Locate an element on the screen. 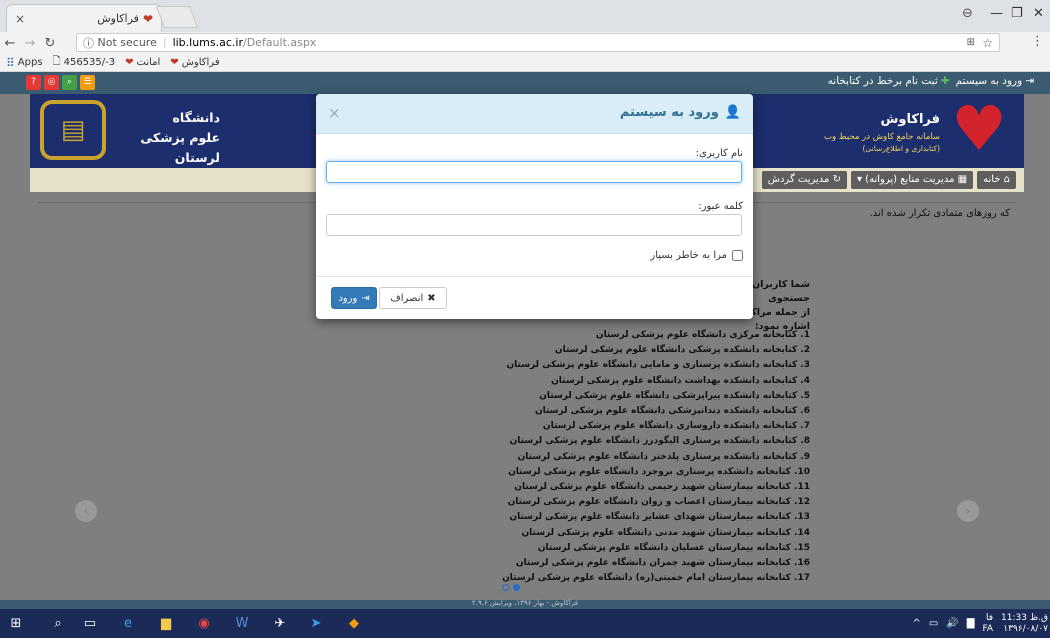  star-icon: ☆ is located at coordinates (987, 43).